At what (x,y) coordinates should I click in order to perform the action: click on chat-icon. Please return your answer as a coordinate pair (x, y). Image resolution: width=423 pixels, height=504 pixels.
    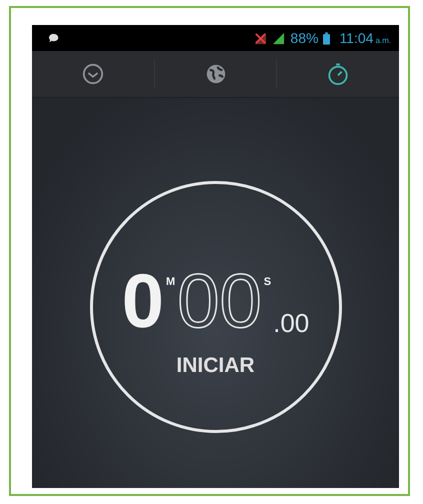
    Looking at the image, I should click on (53, 38).